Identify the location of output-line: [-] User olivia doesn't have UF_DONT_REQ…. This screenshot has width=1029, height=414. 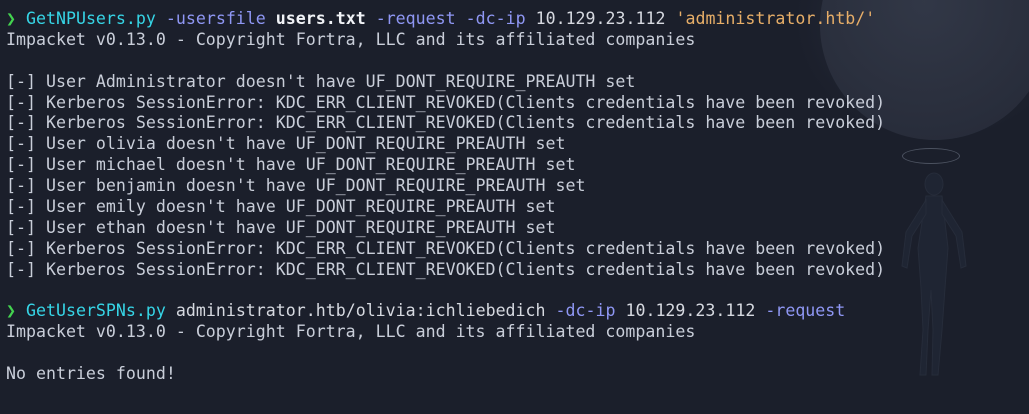
(286, 144).